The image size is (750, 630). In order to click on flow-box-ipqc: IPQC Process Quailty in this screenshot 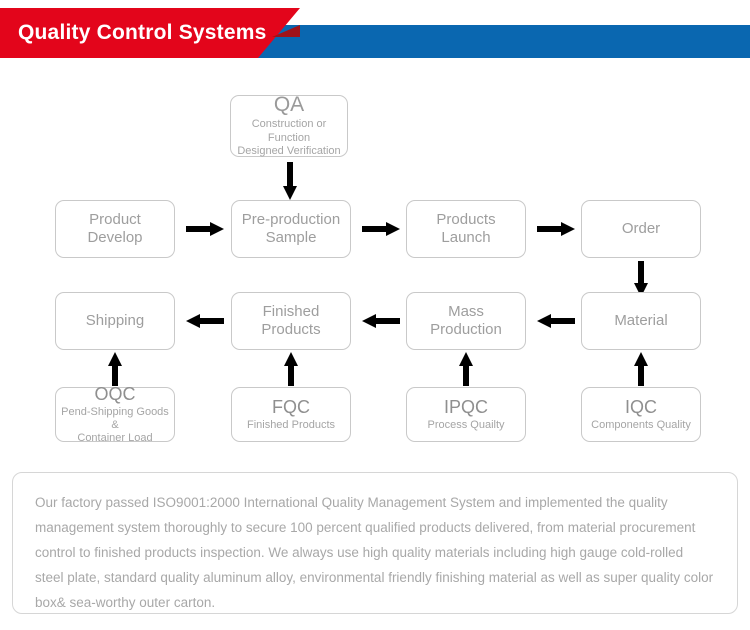, I will do `click(466, 414)`.